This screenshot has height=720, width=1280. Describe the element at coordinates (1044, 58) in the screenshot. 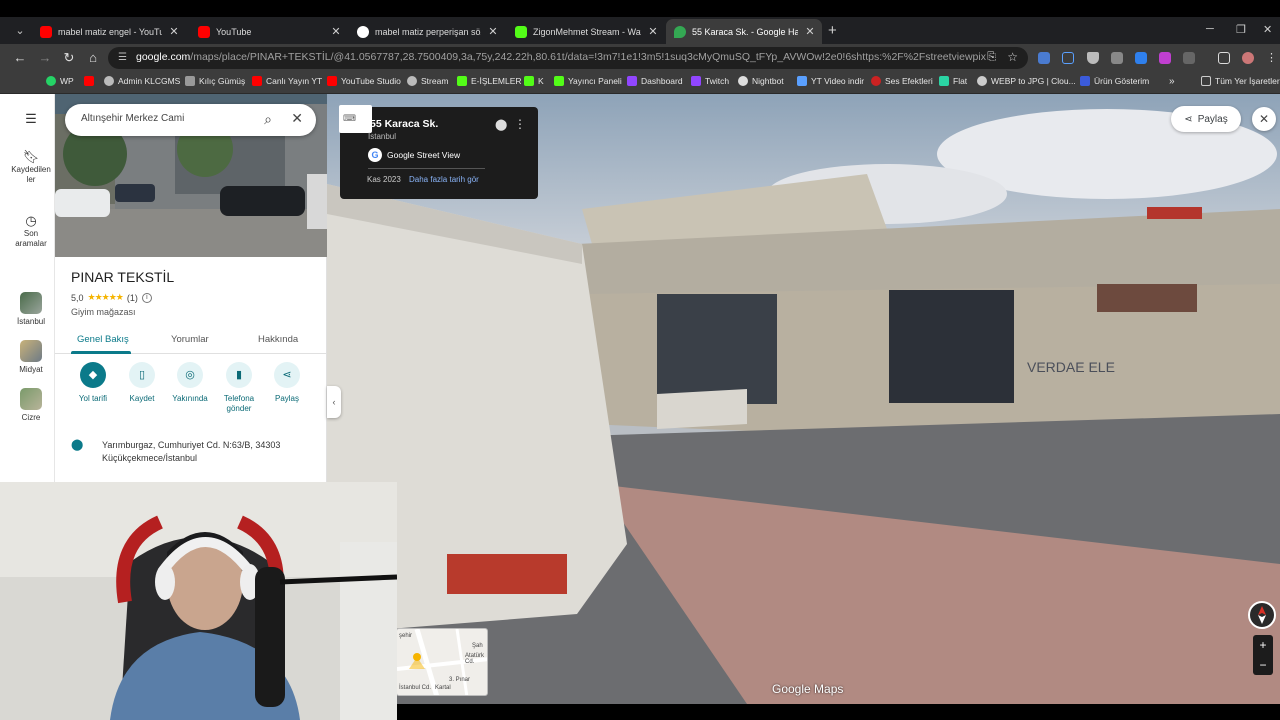

I see `translate-extension-icon` at that location.